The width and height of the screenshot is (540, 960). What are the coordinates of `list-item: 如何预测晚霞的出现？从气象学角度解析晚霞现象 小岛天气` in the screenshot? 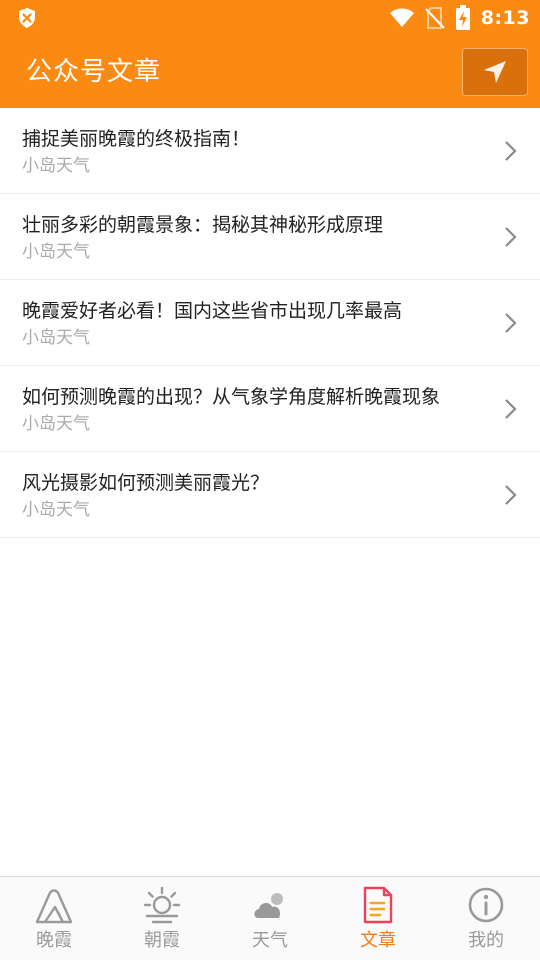 It's located at (270, 409).